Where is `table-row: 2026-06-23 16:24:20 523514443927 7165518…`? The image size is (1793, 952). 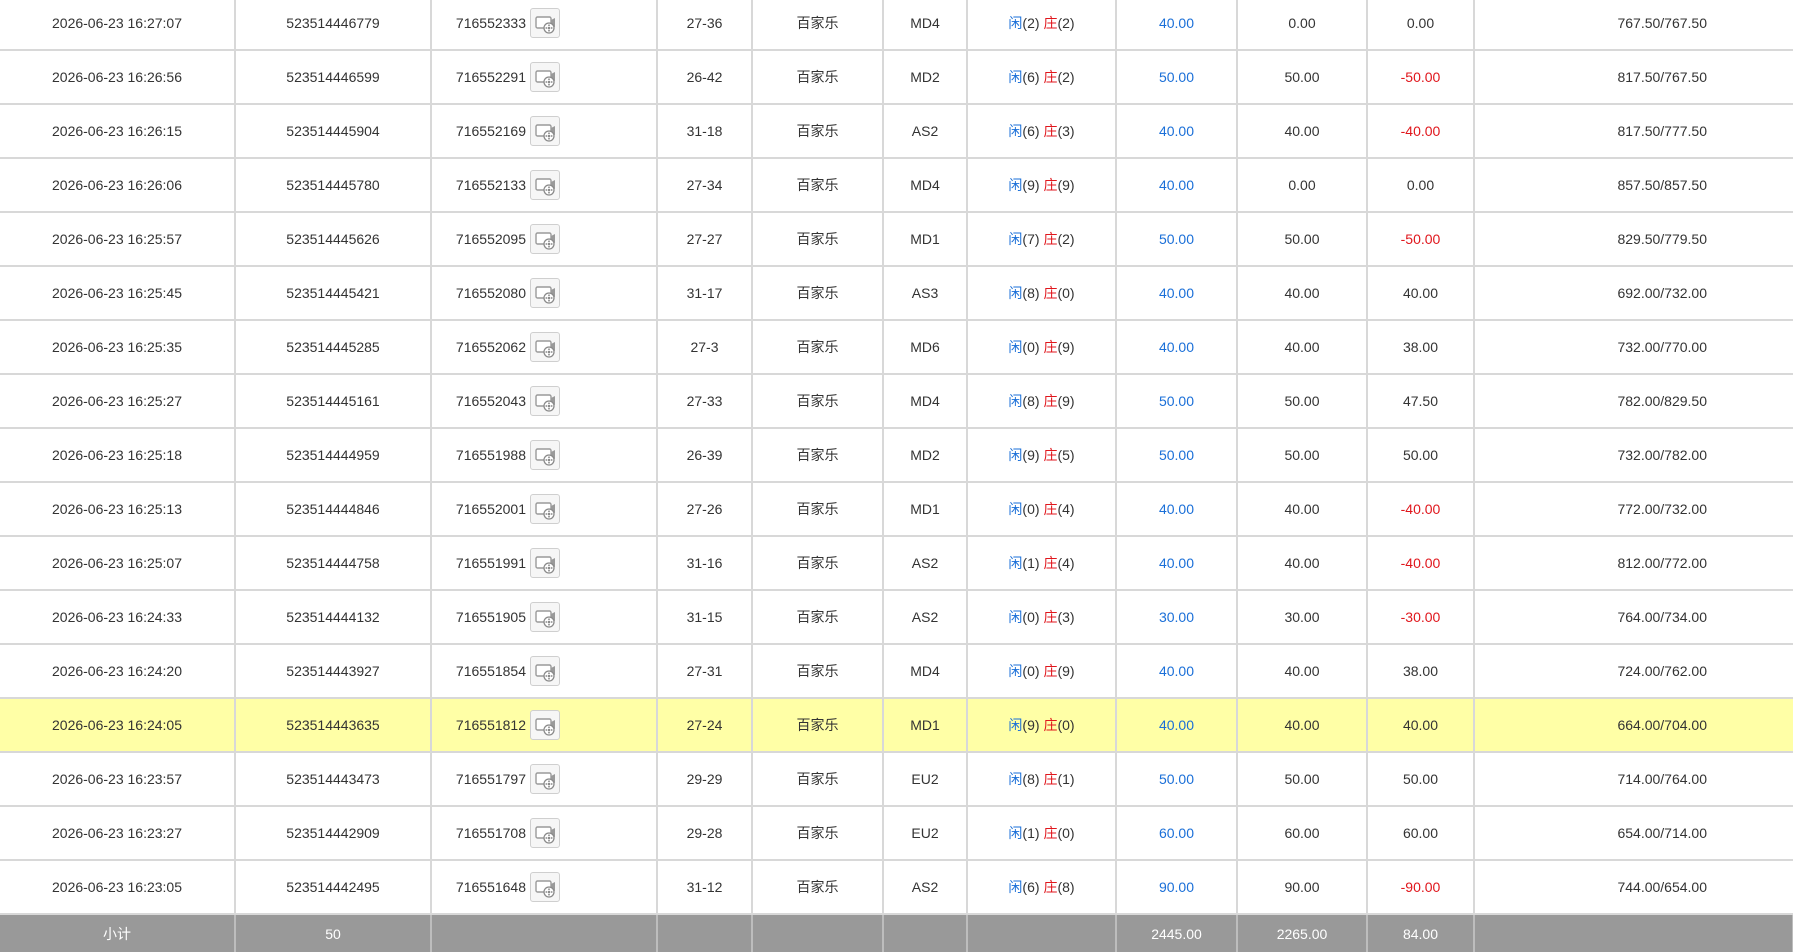
table-row: 2026-06-23 16:24:20 523514443927 7165518… is located at coordinates (896, 671).